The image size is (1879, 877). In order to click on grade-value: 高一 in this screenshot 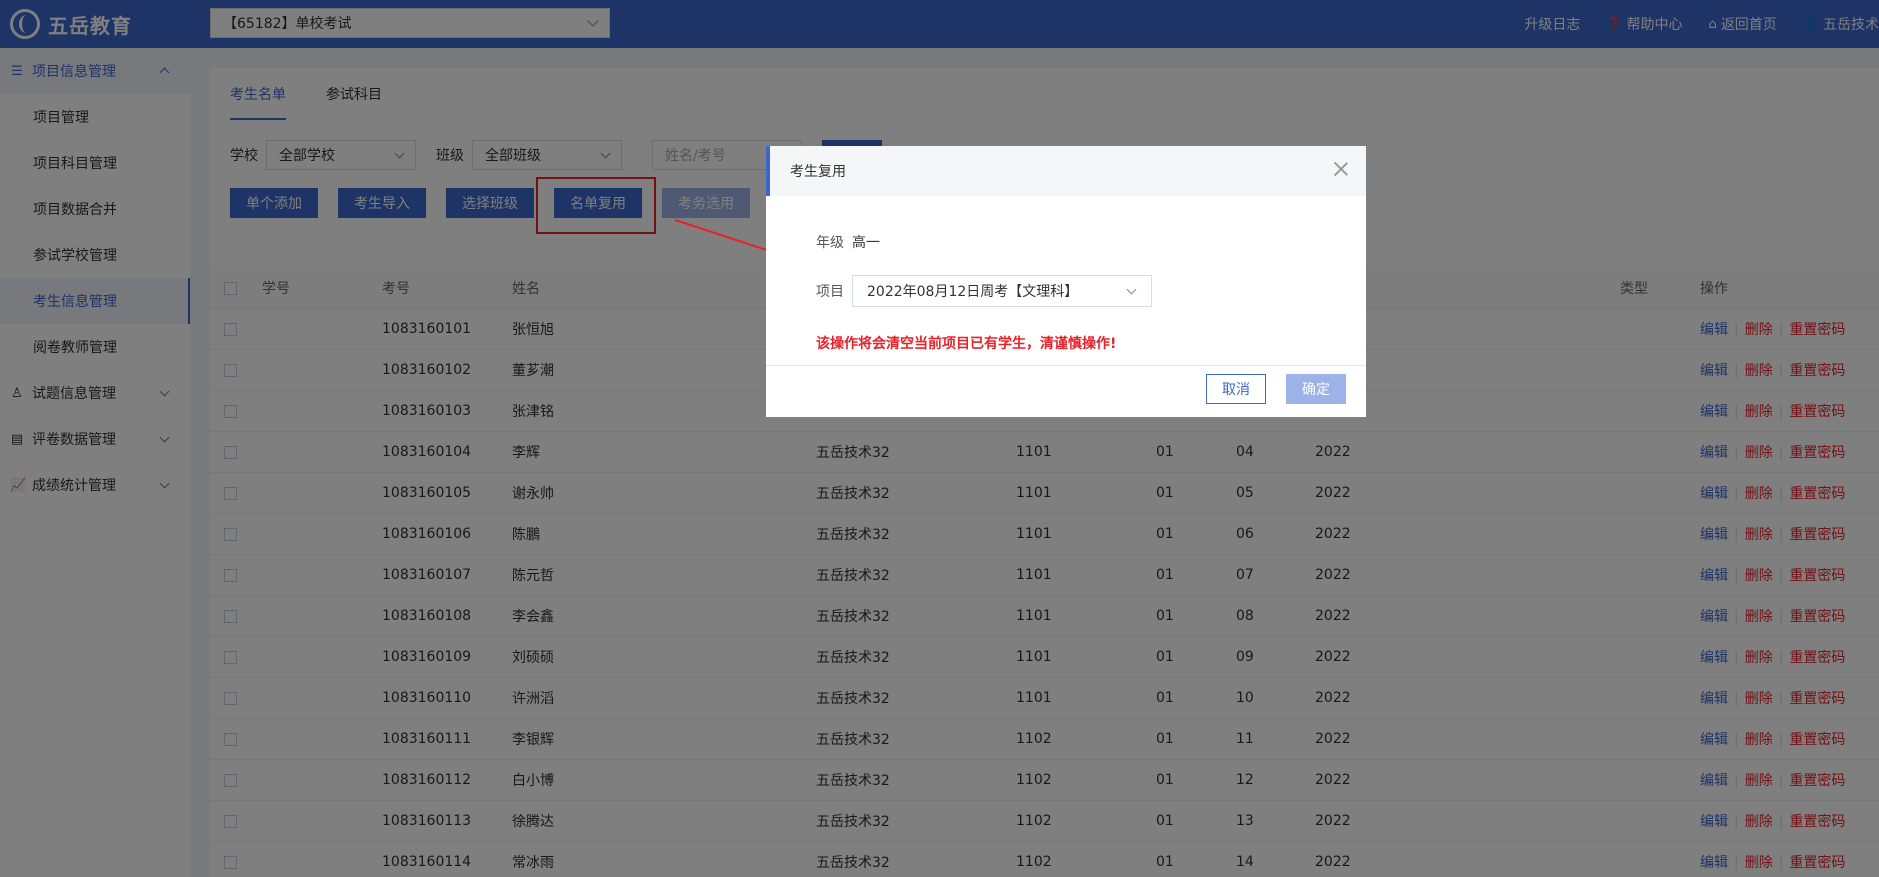, I will do `click(866, 243)`.